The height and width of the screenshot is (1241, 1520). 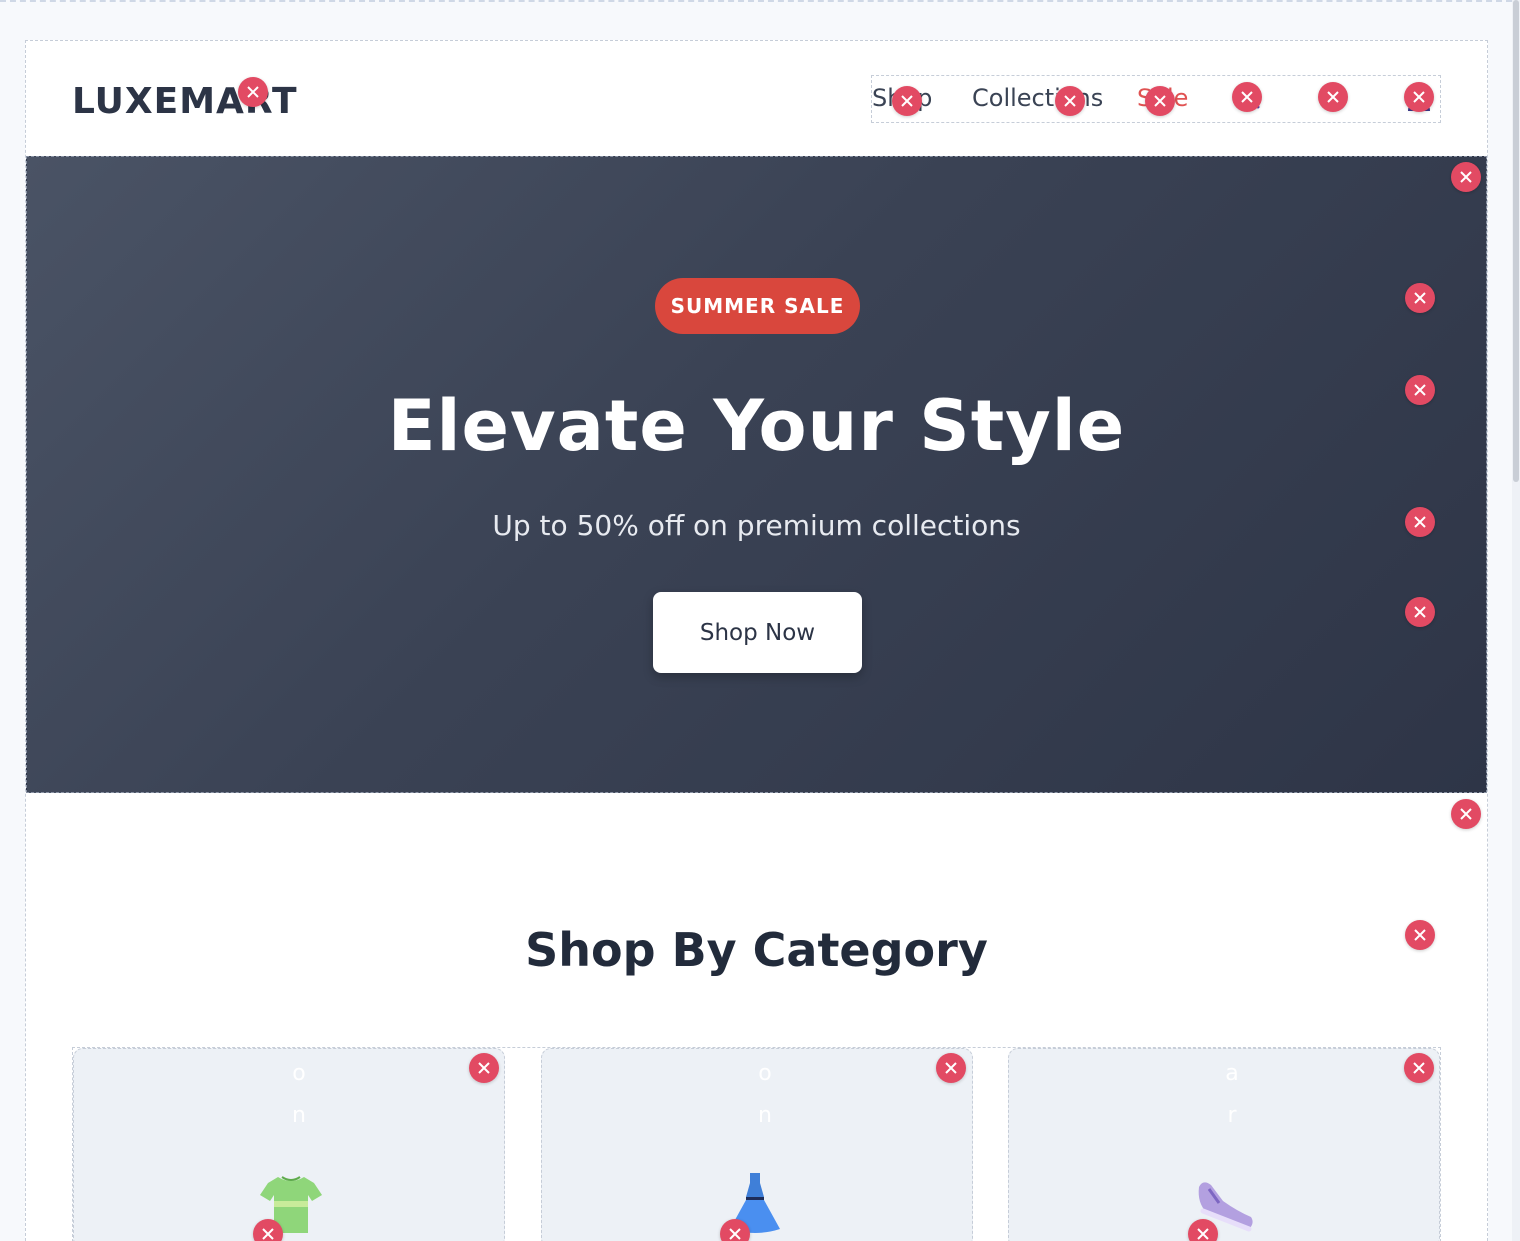 I want to click on category-card-dresses: ion, so click(x=757, y=1144).